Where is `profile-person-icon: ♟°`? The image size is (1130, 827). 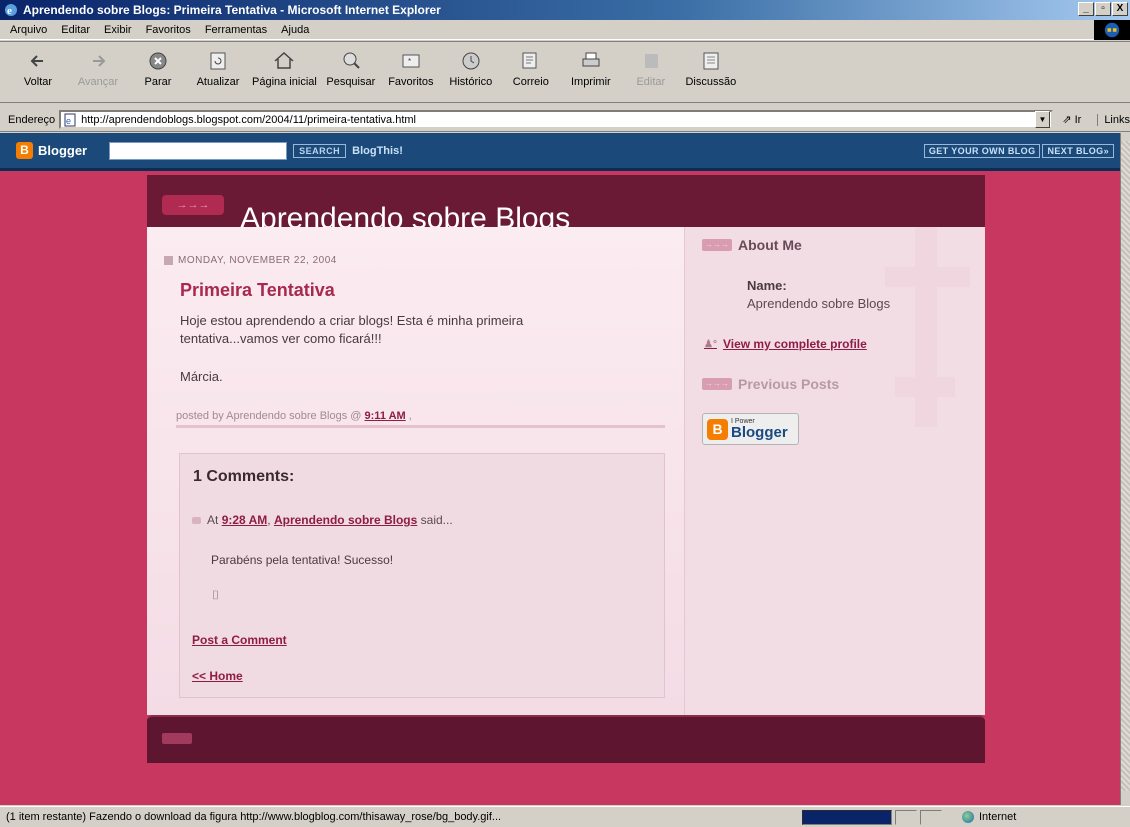
profile-person-icon: ♟° is located at coordinates (710, 344).